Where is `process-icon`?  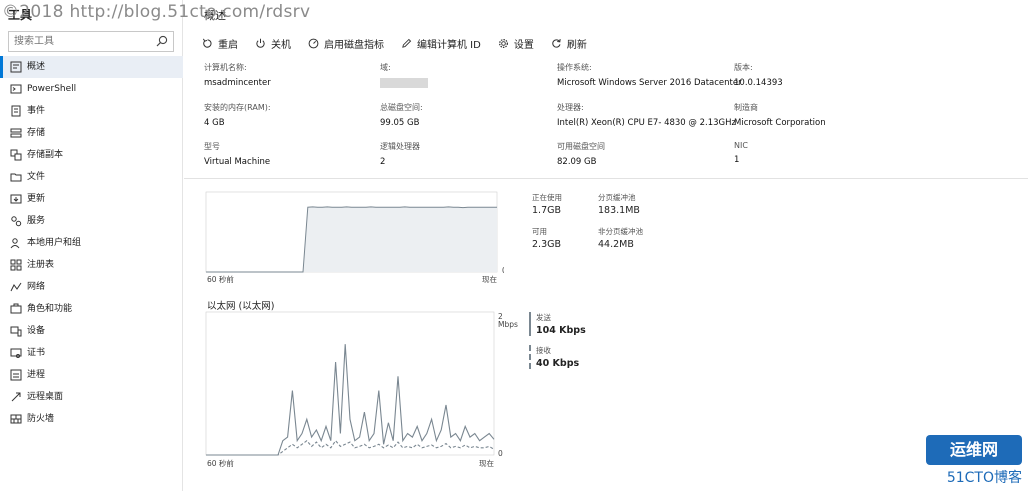 process-icon is located at coordinates (16, 375).